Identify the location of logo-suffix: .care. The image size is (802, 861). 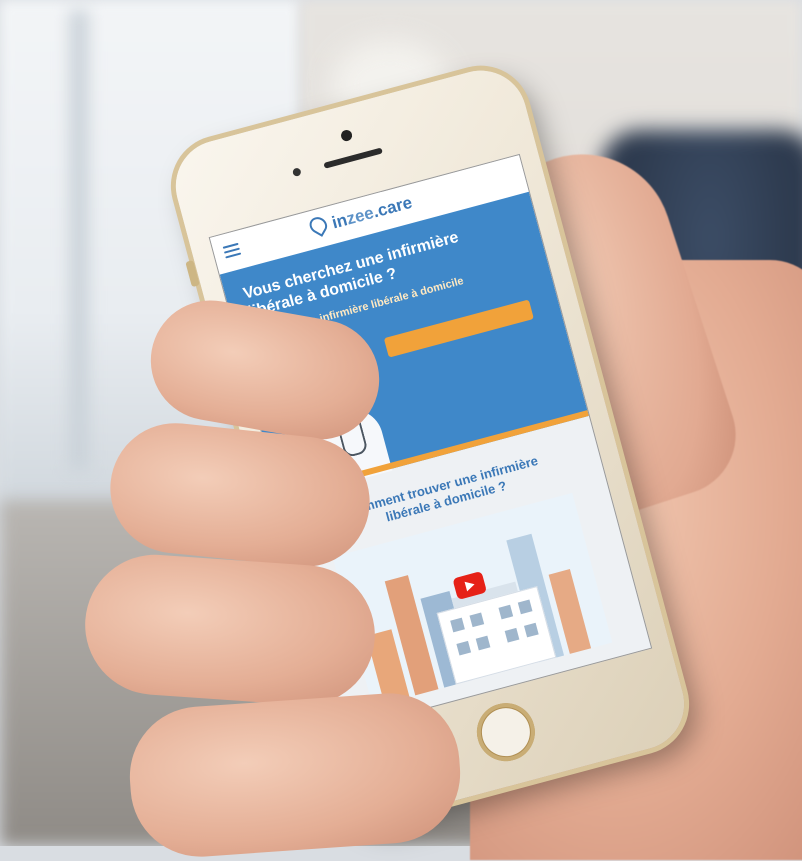
(392, 207).